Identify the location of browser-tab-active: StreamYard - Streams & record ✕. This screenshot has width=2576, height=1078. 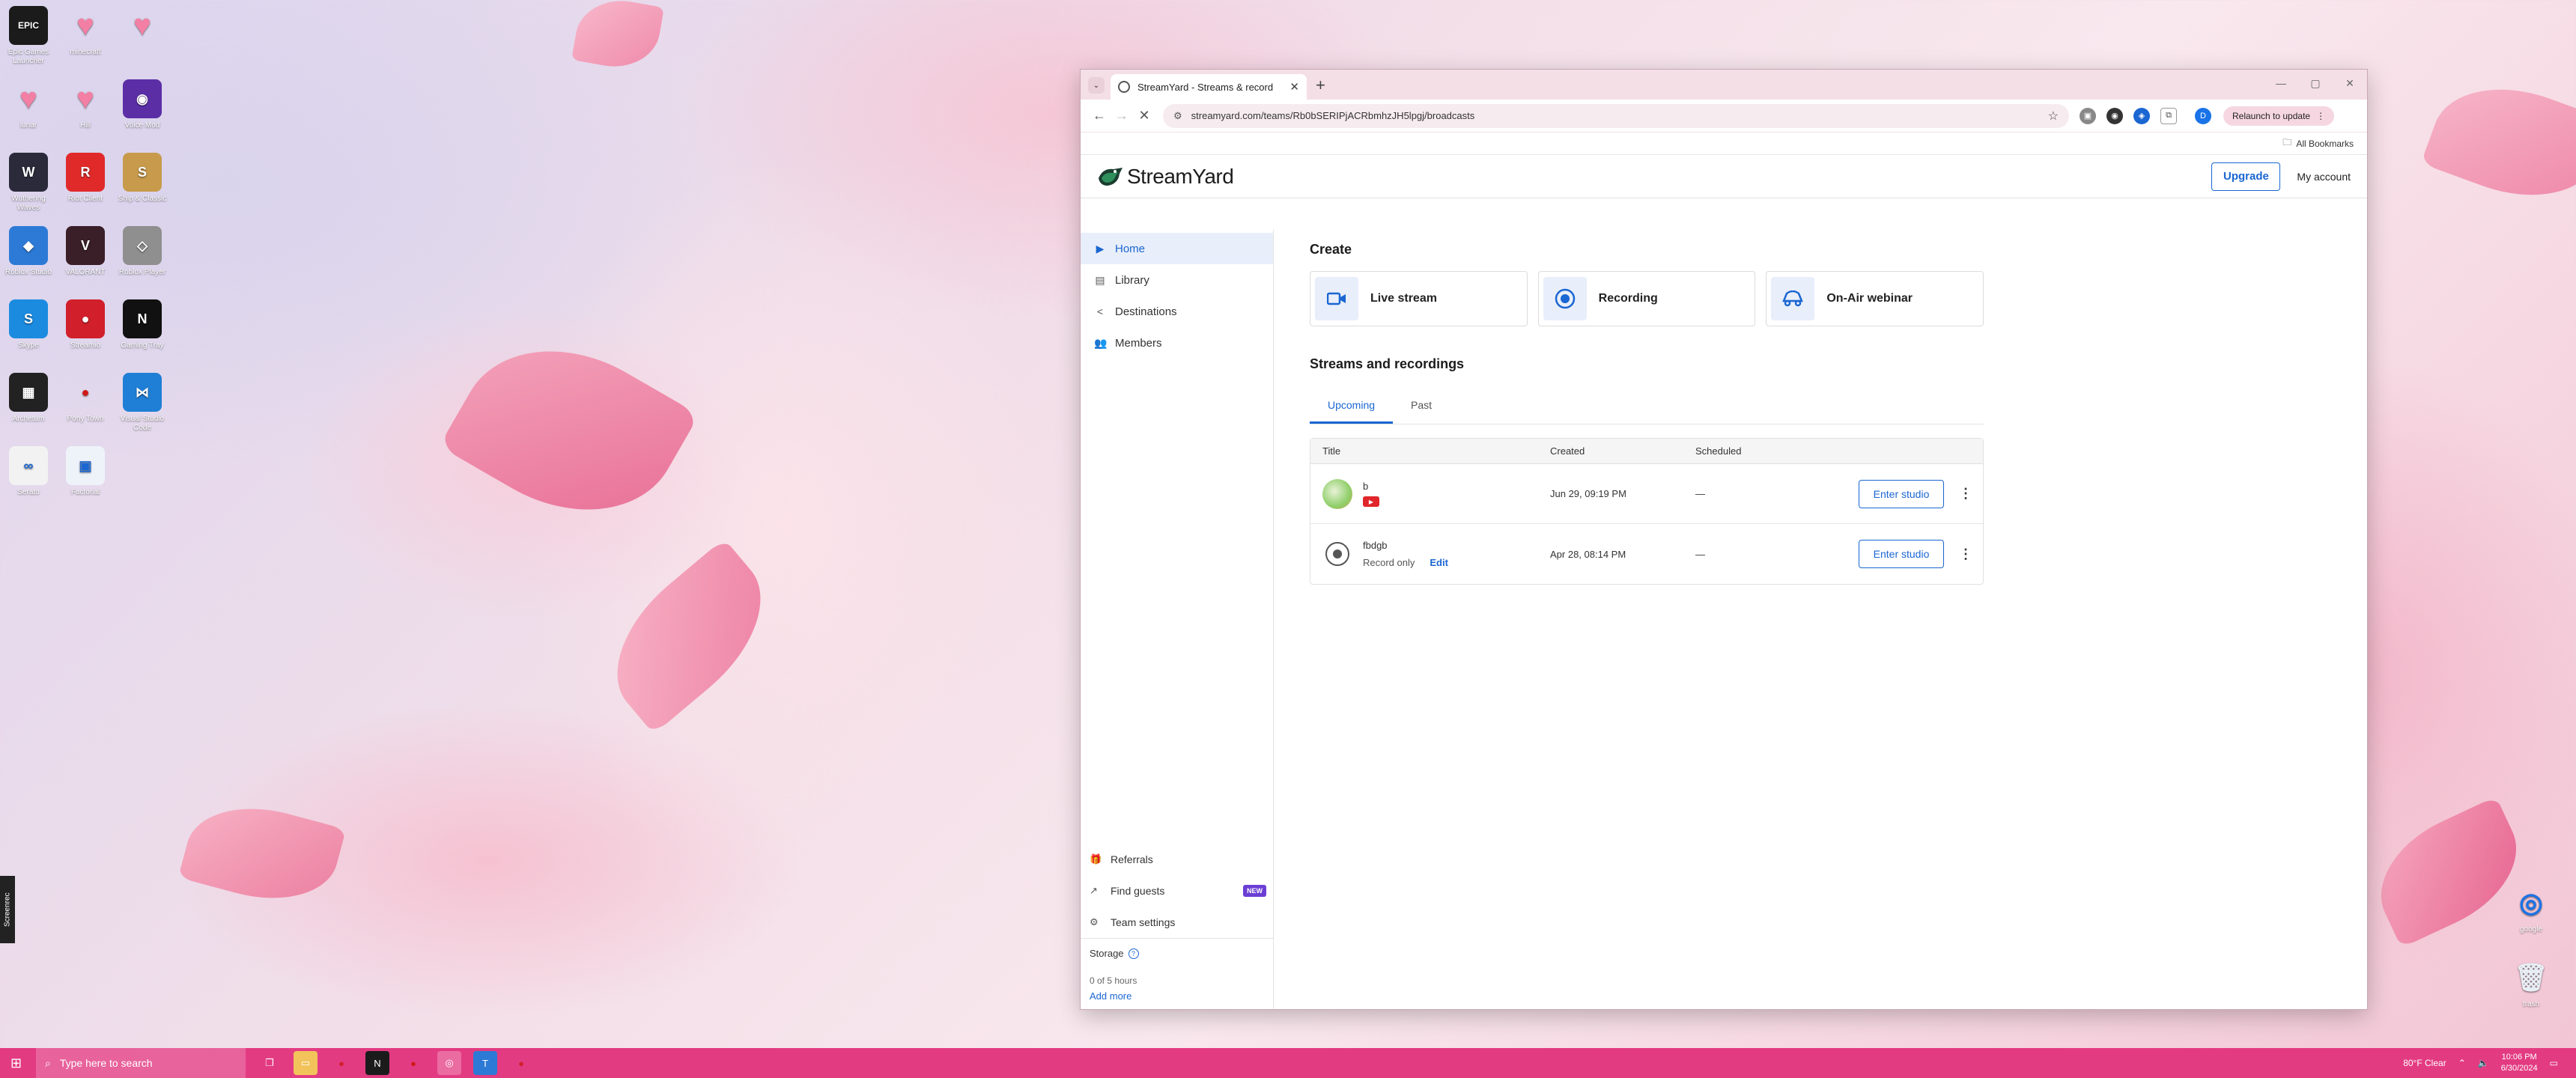
(1209, 87).